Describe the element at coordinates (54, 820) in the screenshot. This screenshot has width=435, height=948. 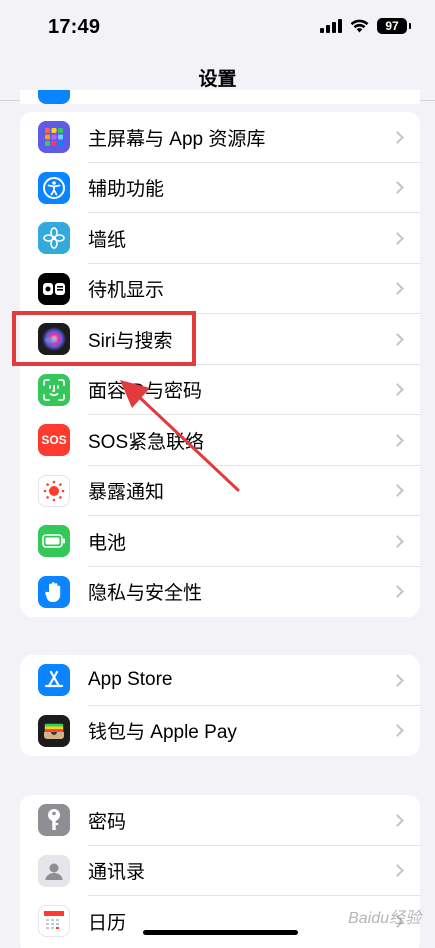
I see `key-icon` at that location.